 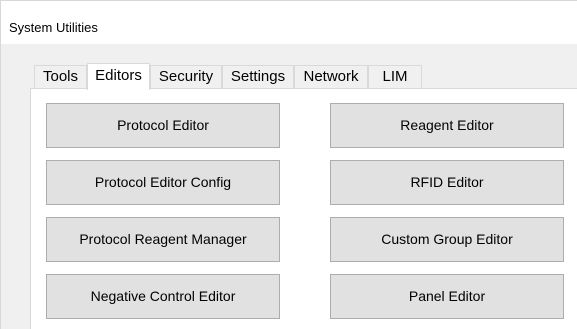 I want to click on reagent-editor-button: Reagent Editor, so click(x=447, y=125).